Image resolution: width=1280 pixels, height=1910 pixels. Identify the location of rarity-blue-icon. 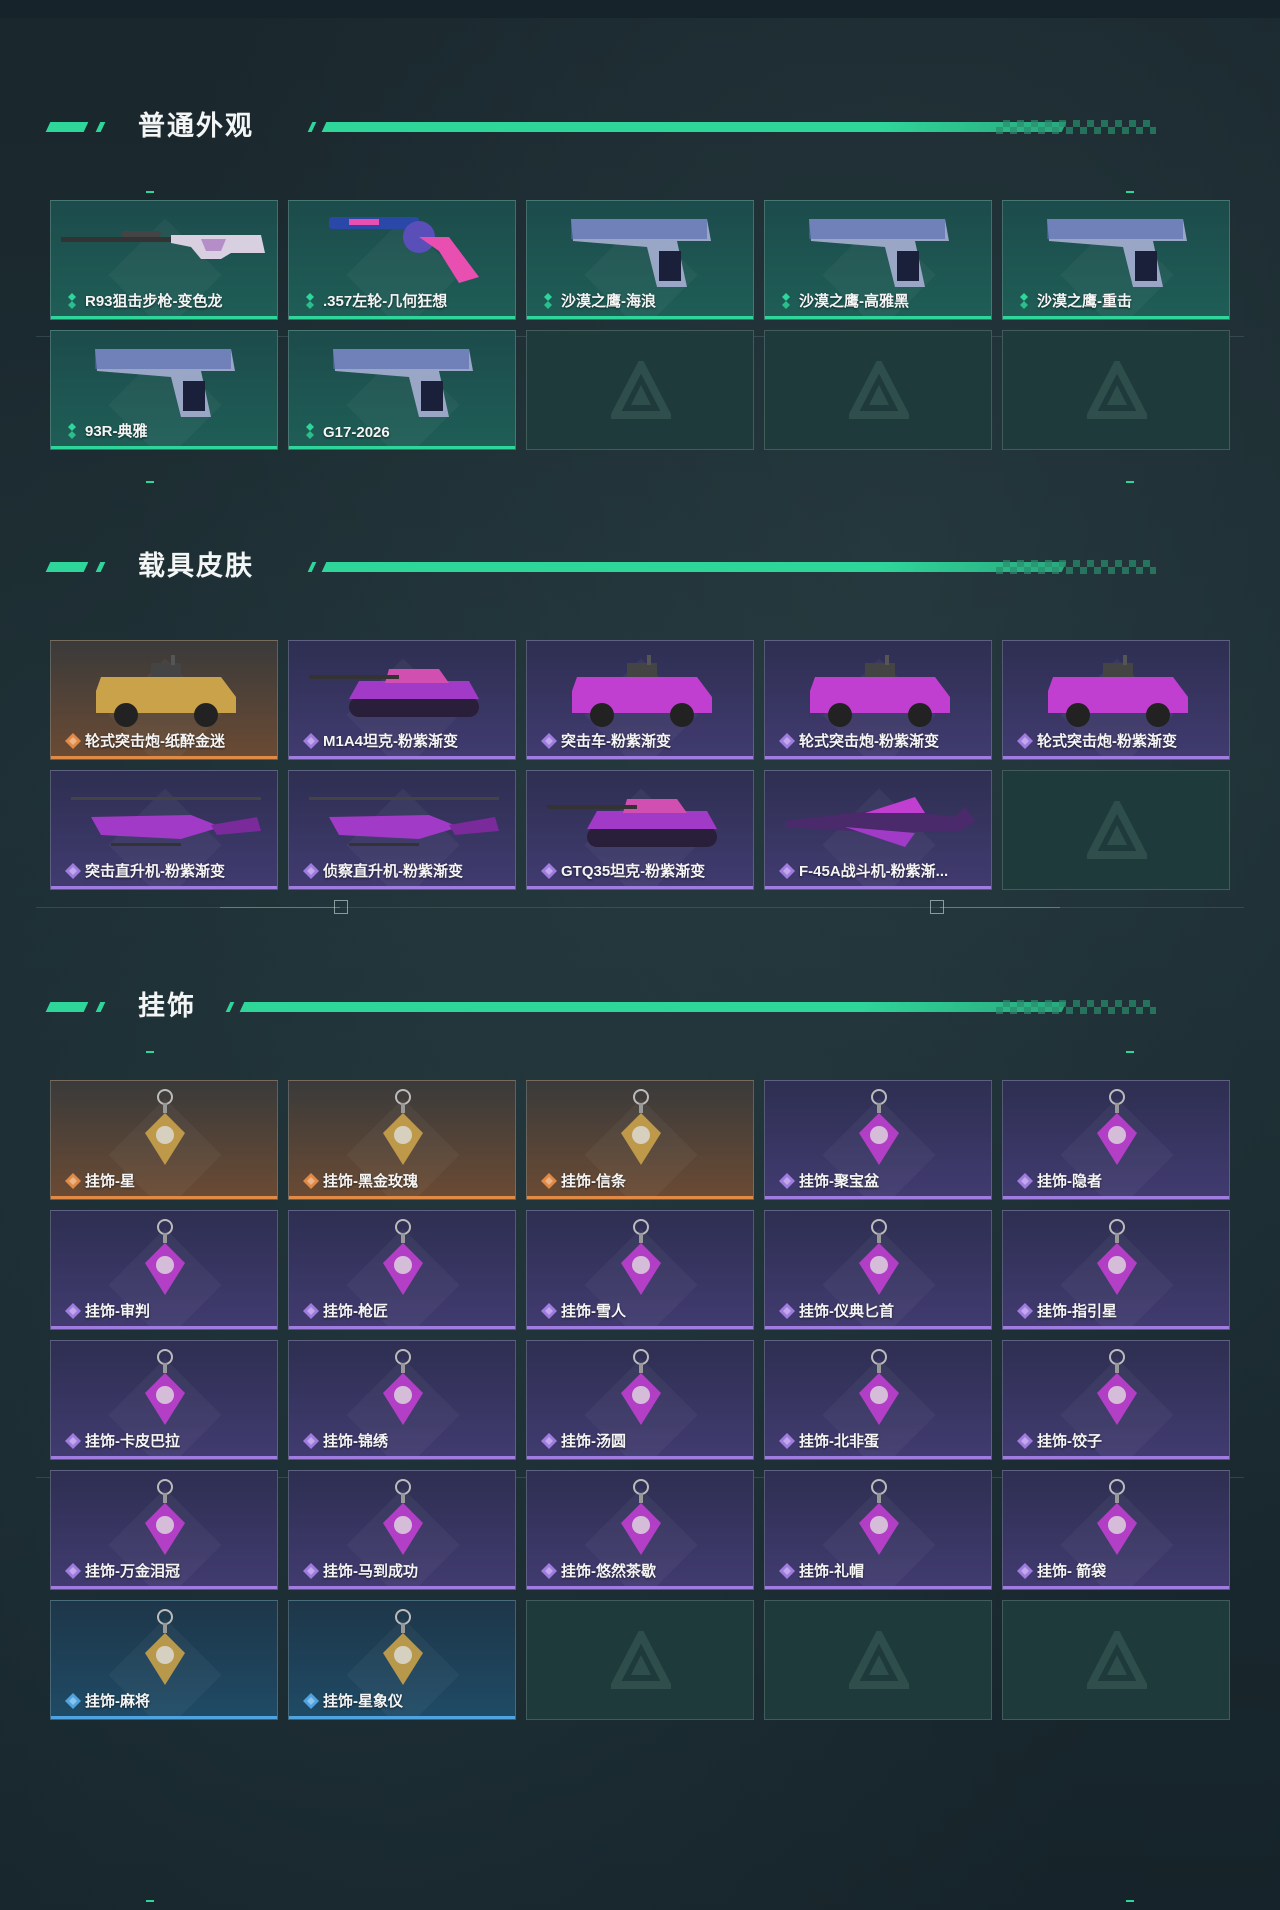
(73, 1701).